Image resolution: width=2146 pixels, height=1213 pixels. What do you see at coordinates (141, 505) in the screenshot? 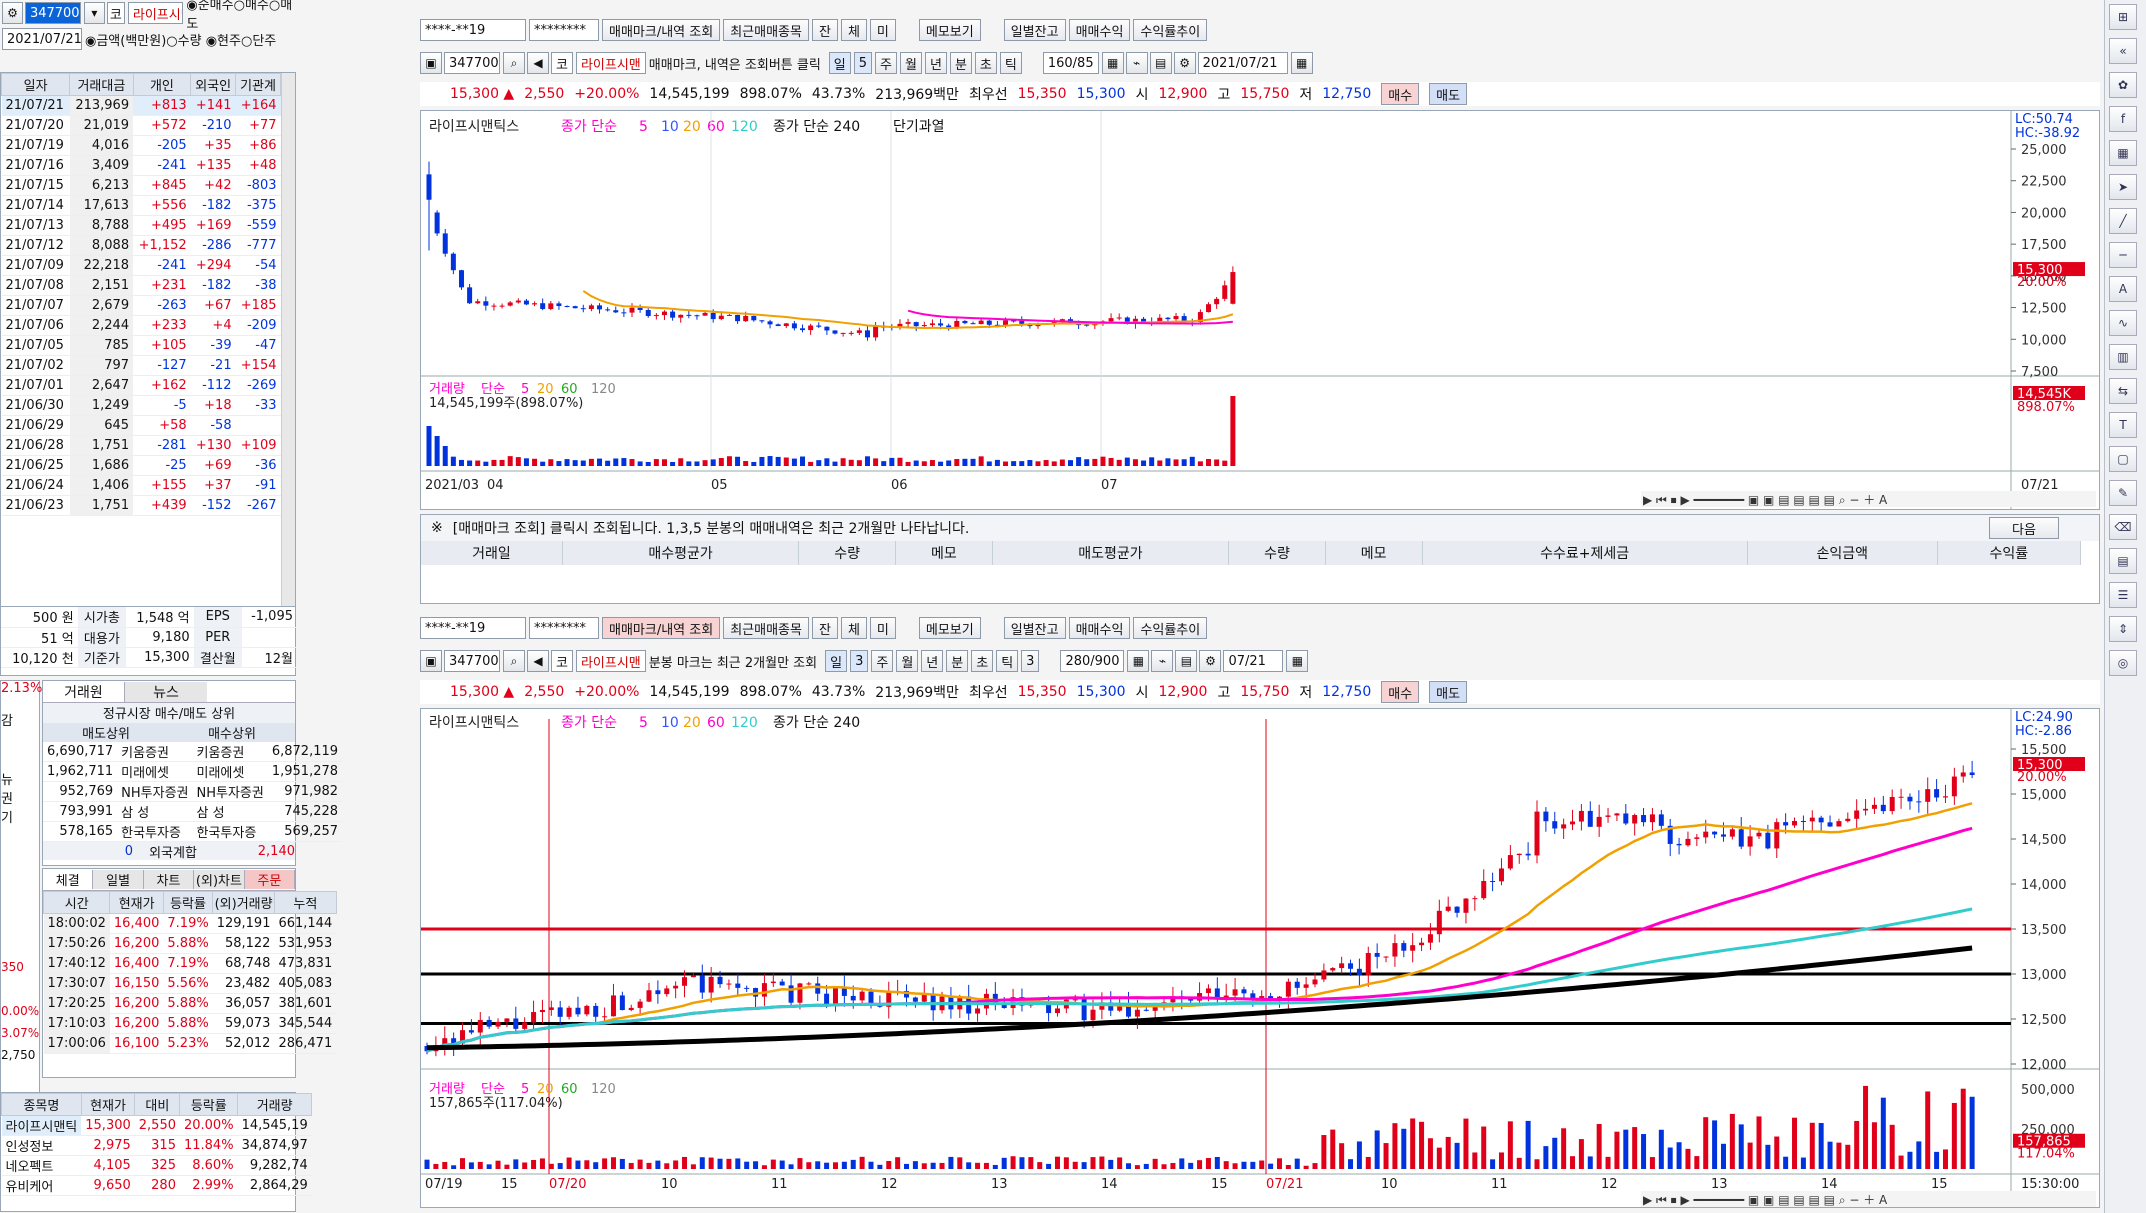
I see `table-row: 21/06/23 1,751 +439 -152 -267` at bounding box center [141, 505].